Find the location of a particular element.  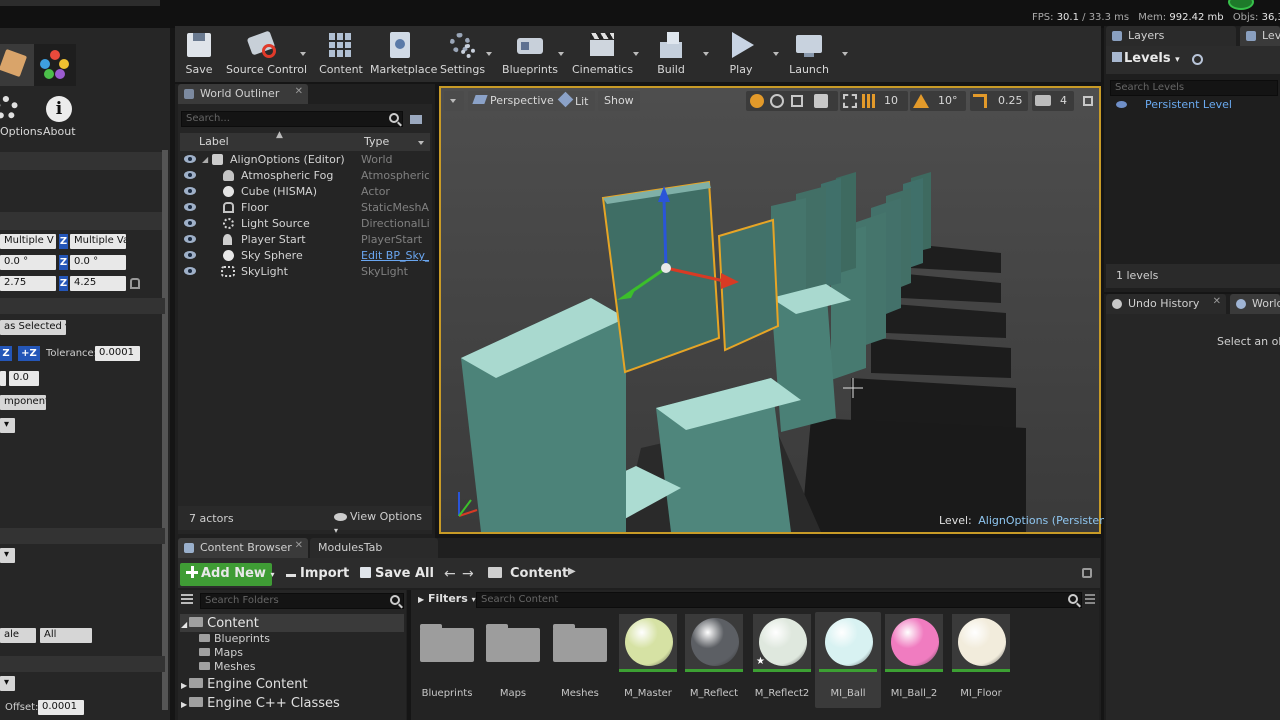

tree-item-blueprints: Blueprints is located at coordinates (234, 638).